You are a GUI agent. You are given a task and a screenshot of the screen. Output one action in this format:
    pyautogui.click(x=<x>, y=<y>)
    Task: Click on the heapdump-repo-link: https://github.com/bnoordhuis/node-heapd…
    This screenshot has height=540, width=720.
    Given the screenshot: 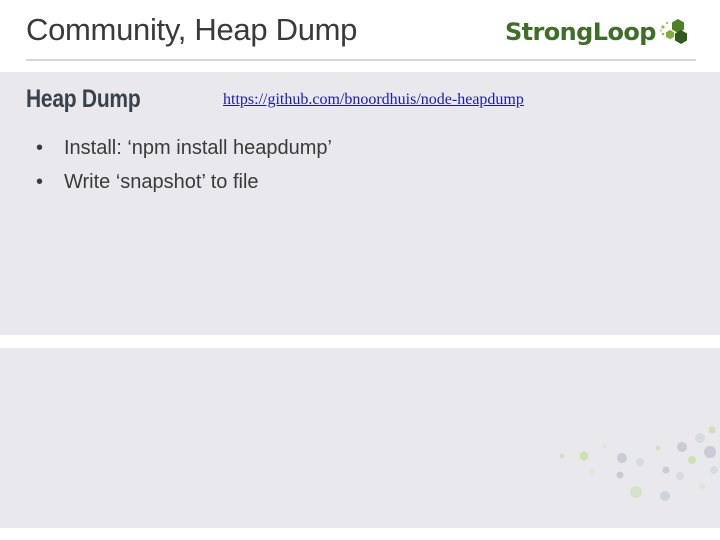 What is the action you would take?
    pyautogui.click(x=373, y=100)
    